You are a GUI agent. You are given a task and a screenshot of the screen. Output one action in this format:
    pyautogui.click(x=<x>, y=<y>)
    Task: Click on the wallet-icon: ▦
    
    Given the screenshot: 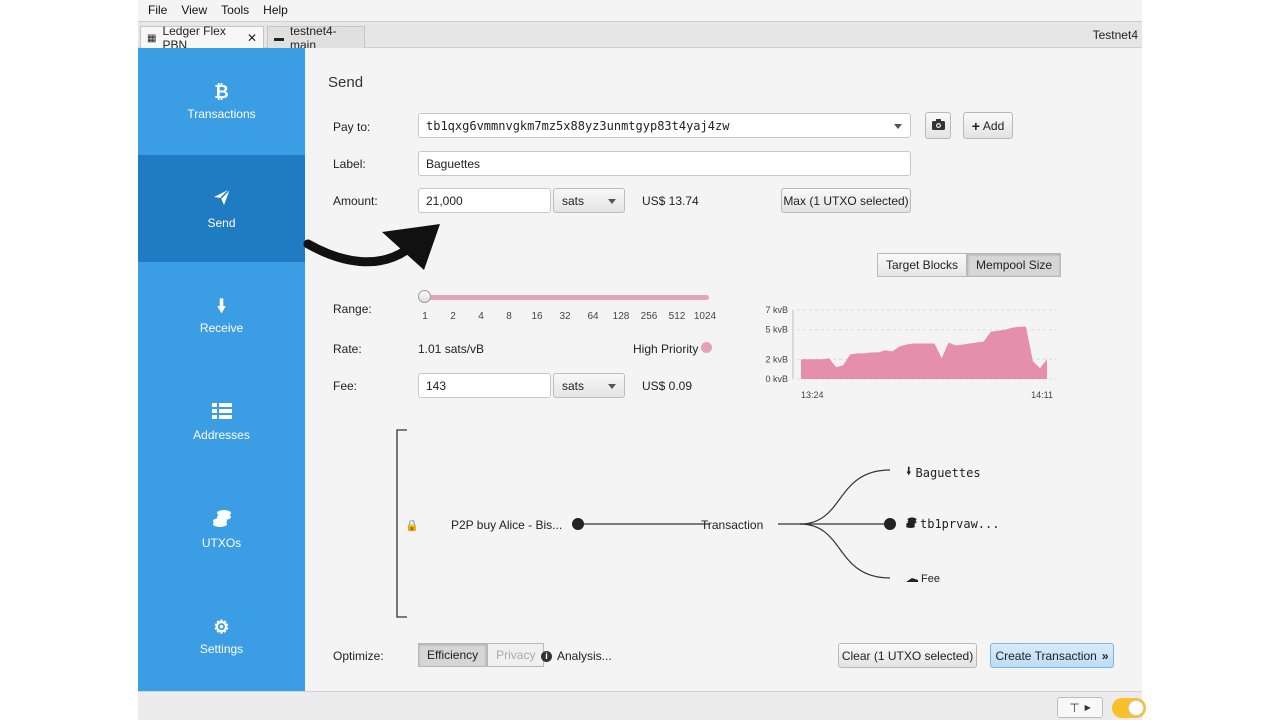 What is the action you would take?
    pyautogui.click(x=152, y=38)
    